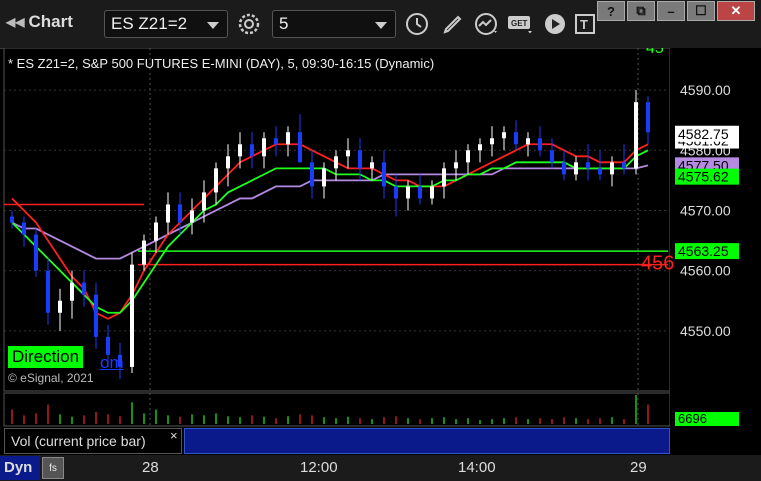 Image resolution: width=761 pixels, height=481 pixels. What do you see at coordinates (93, 441) in the screenshot?
I see `volume-study-label: Vol (current price bar)` at bounding box center [93, 441].